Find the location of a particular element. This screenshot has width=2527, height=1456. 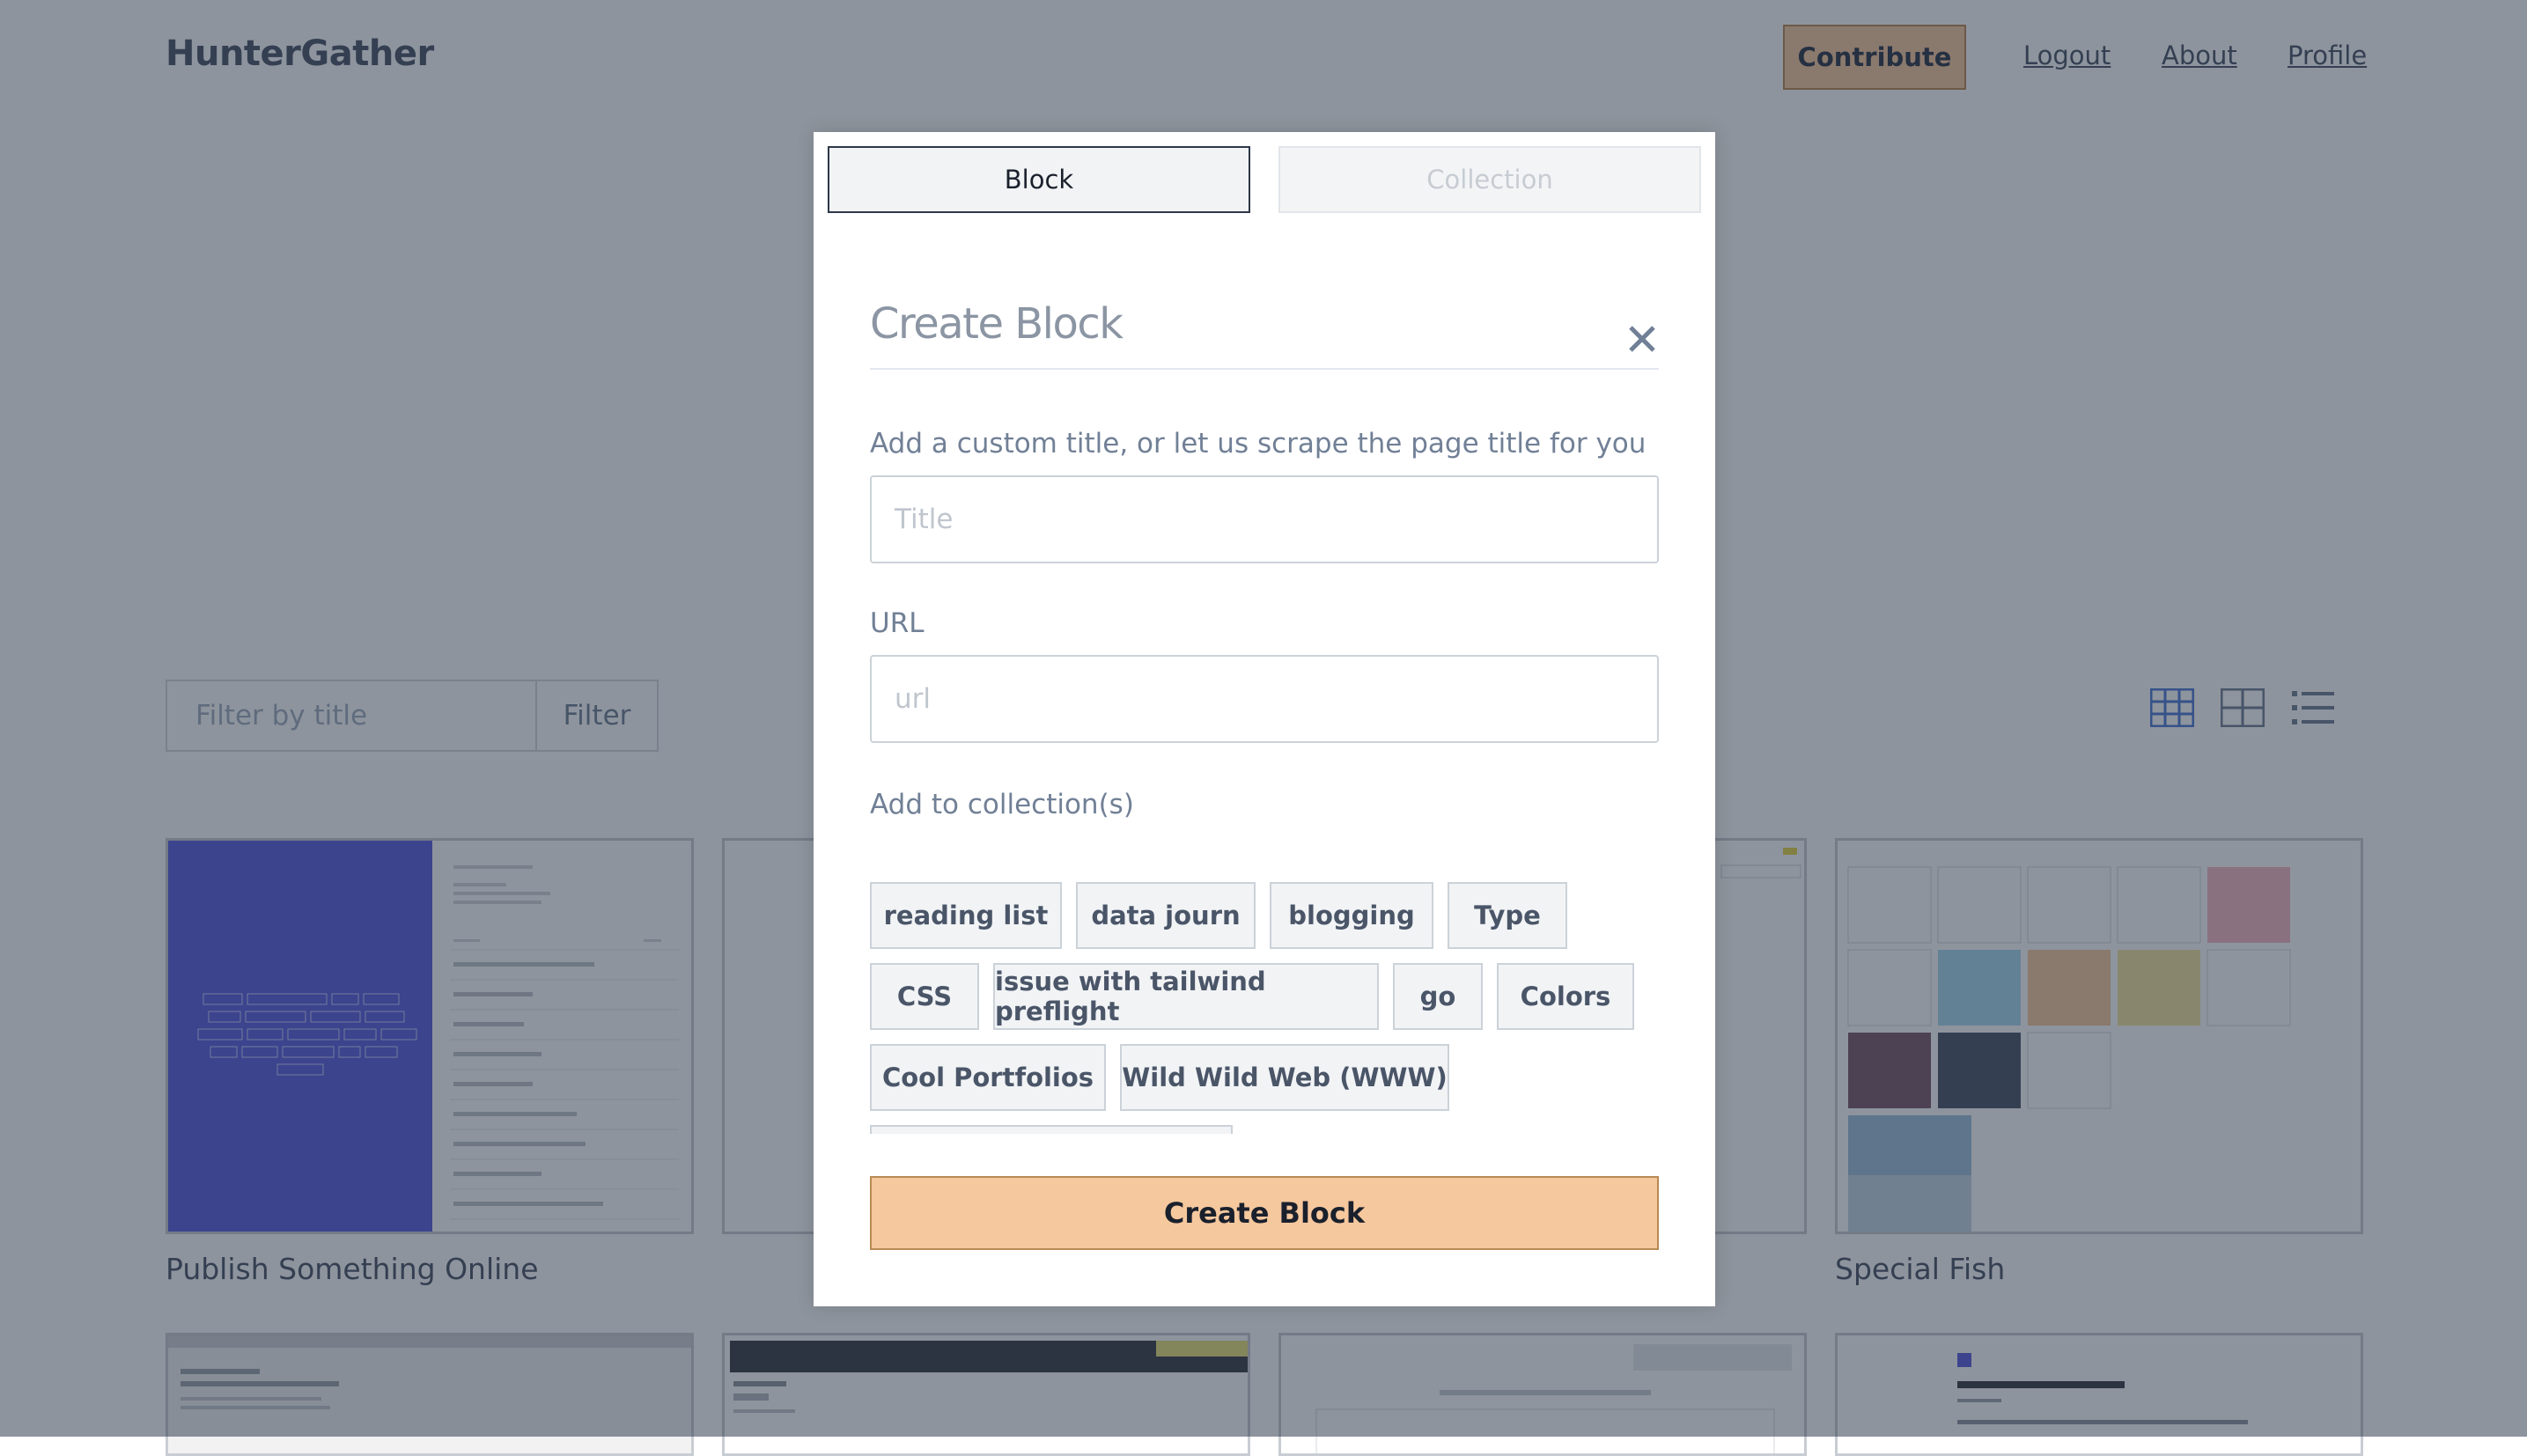

title-divider is located at coordinates (1264, 369).